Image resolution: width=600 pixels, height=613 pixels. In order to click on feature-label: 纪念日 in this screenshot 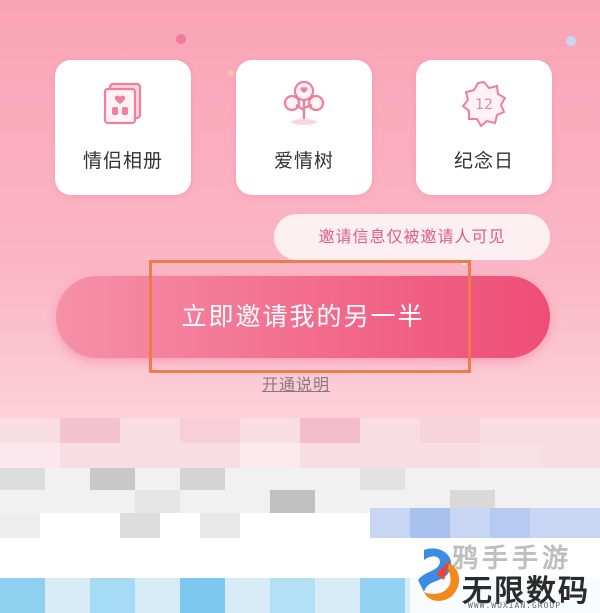, I will do `click(483, 161)`.